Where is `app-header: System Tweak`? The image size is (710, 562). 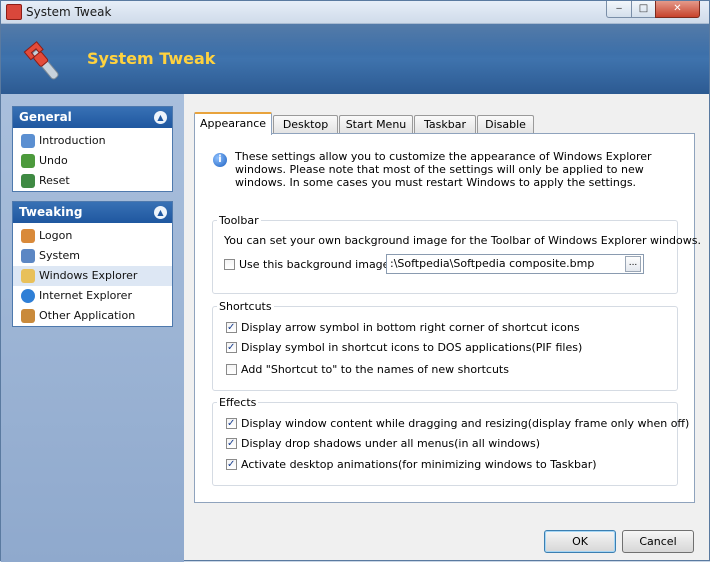
app-header: System Tweak is located at coordinates (355, 59).